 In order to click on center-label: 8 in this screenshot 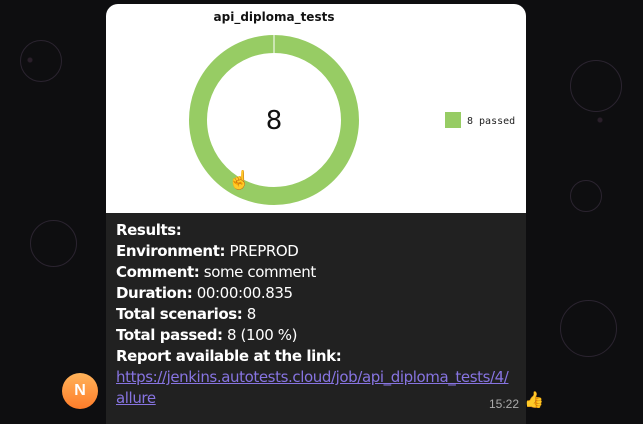, I will do `click(274, 121)`.